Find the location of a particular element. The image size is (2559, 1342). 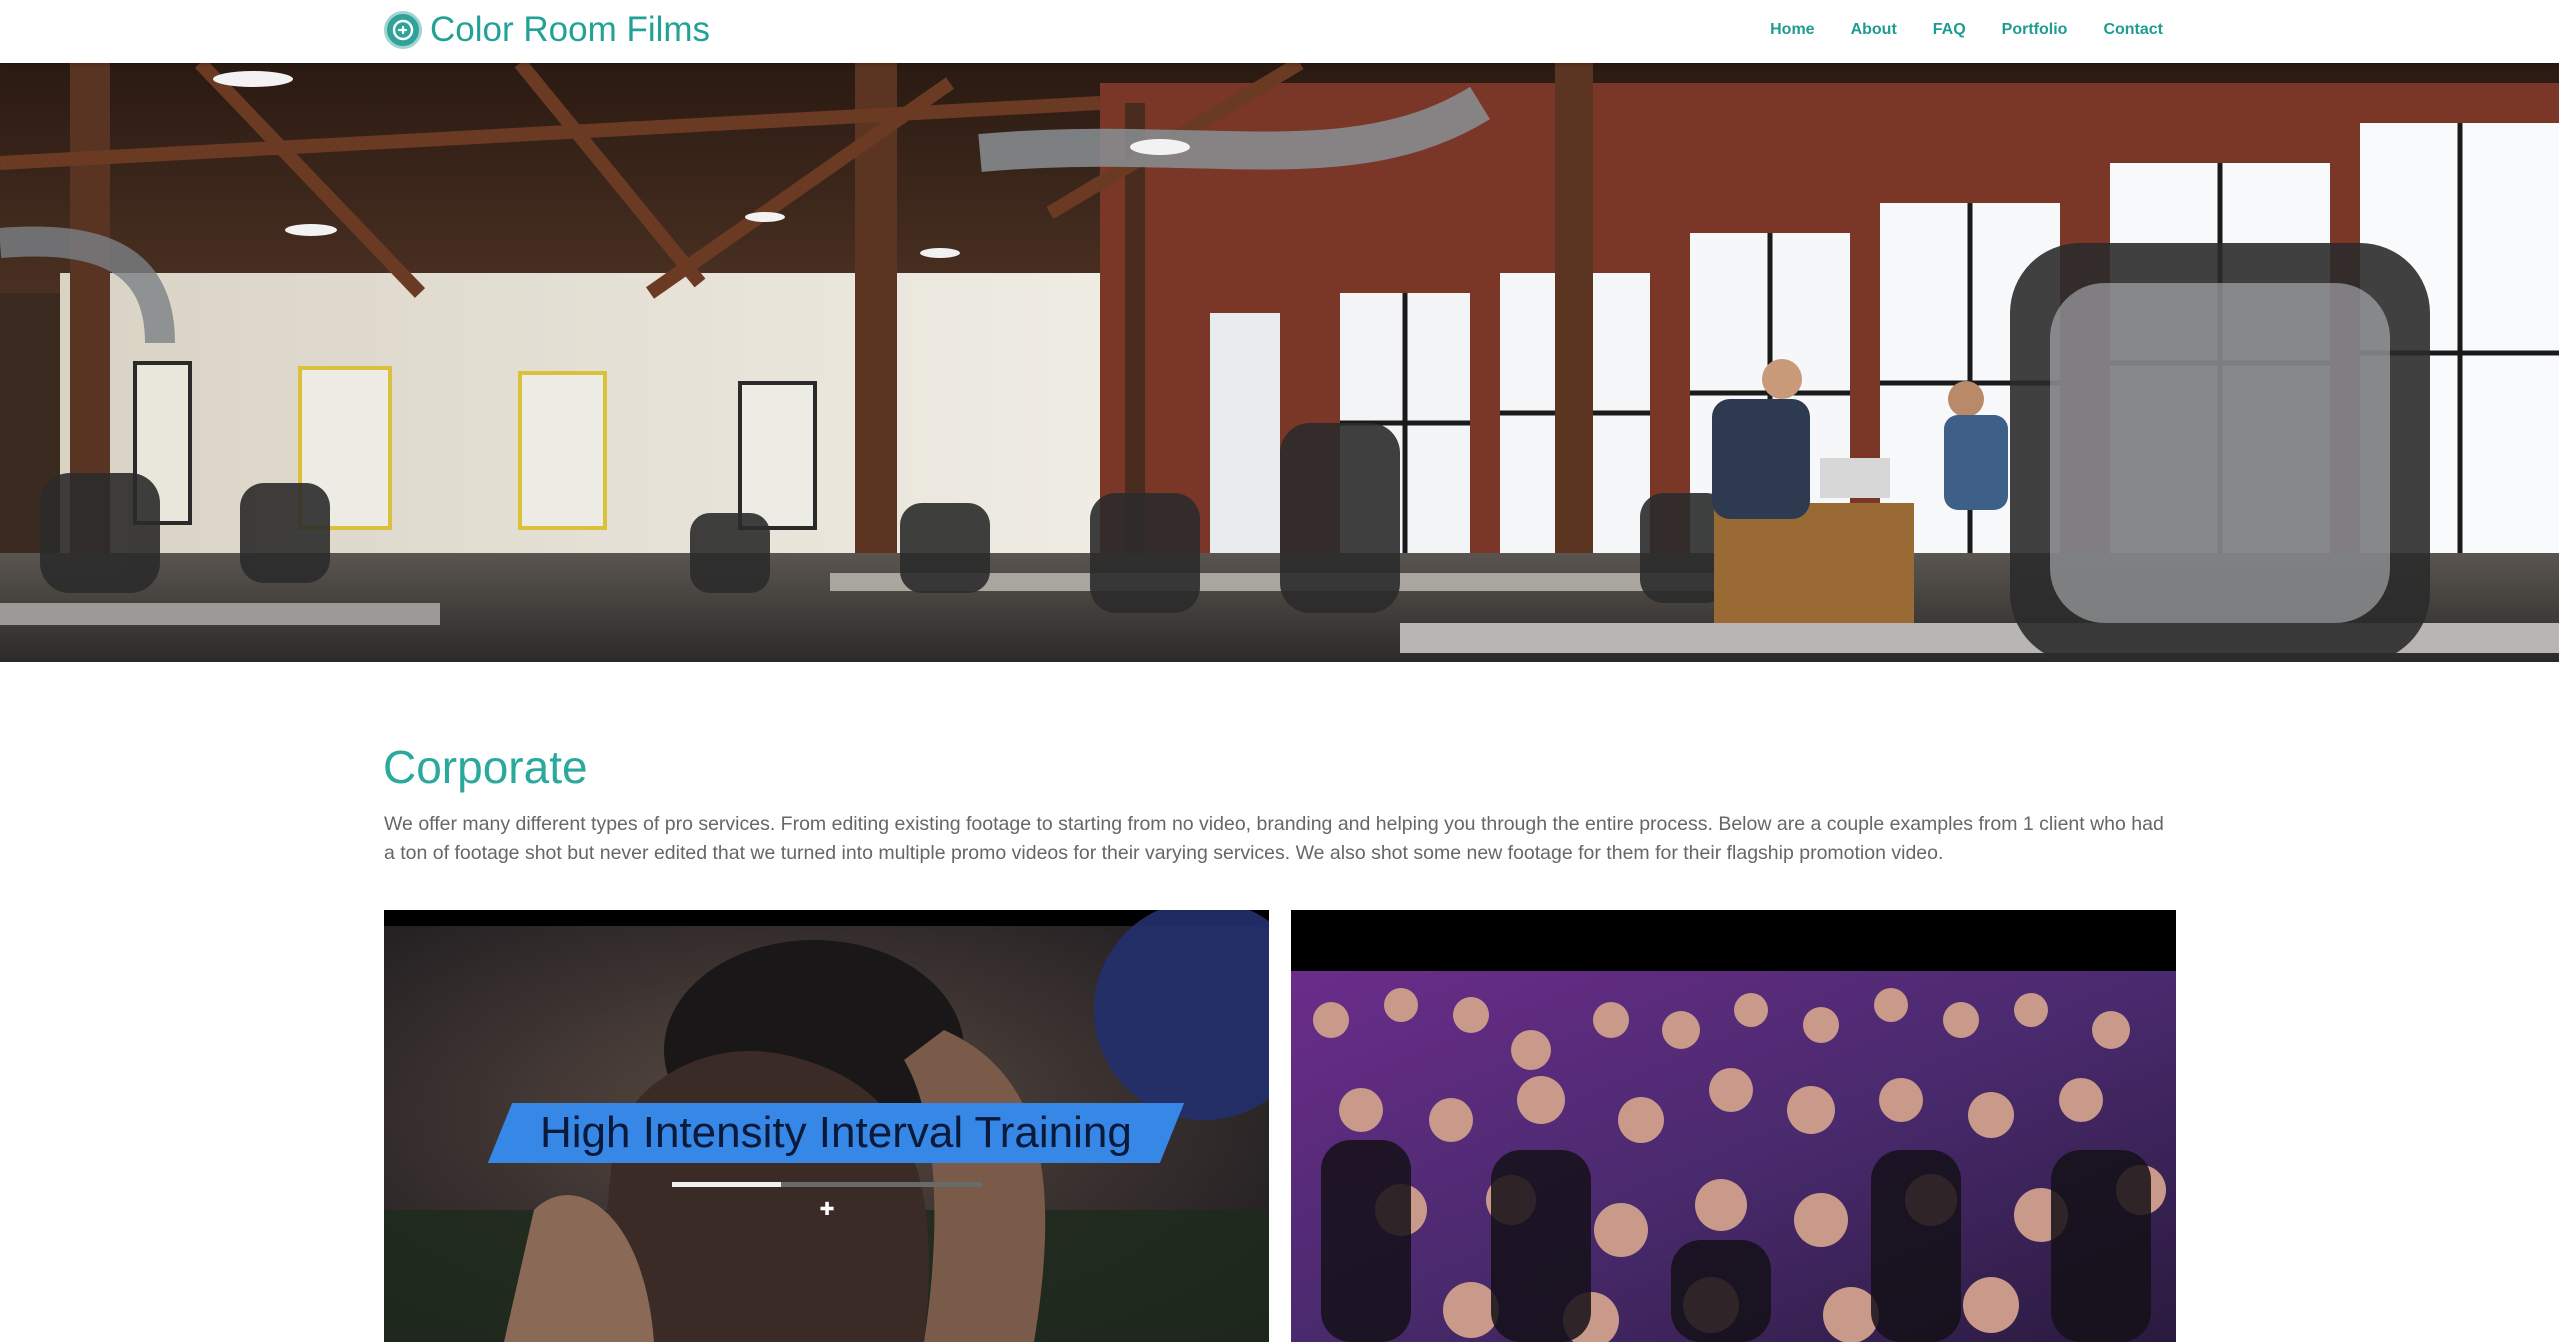

brand-name: Color Room Films is located at coordinates (570, 29).